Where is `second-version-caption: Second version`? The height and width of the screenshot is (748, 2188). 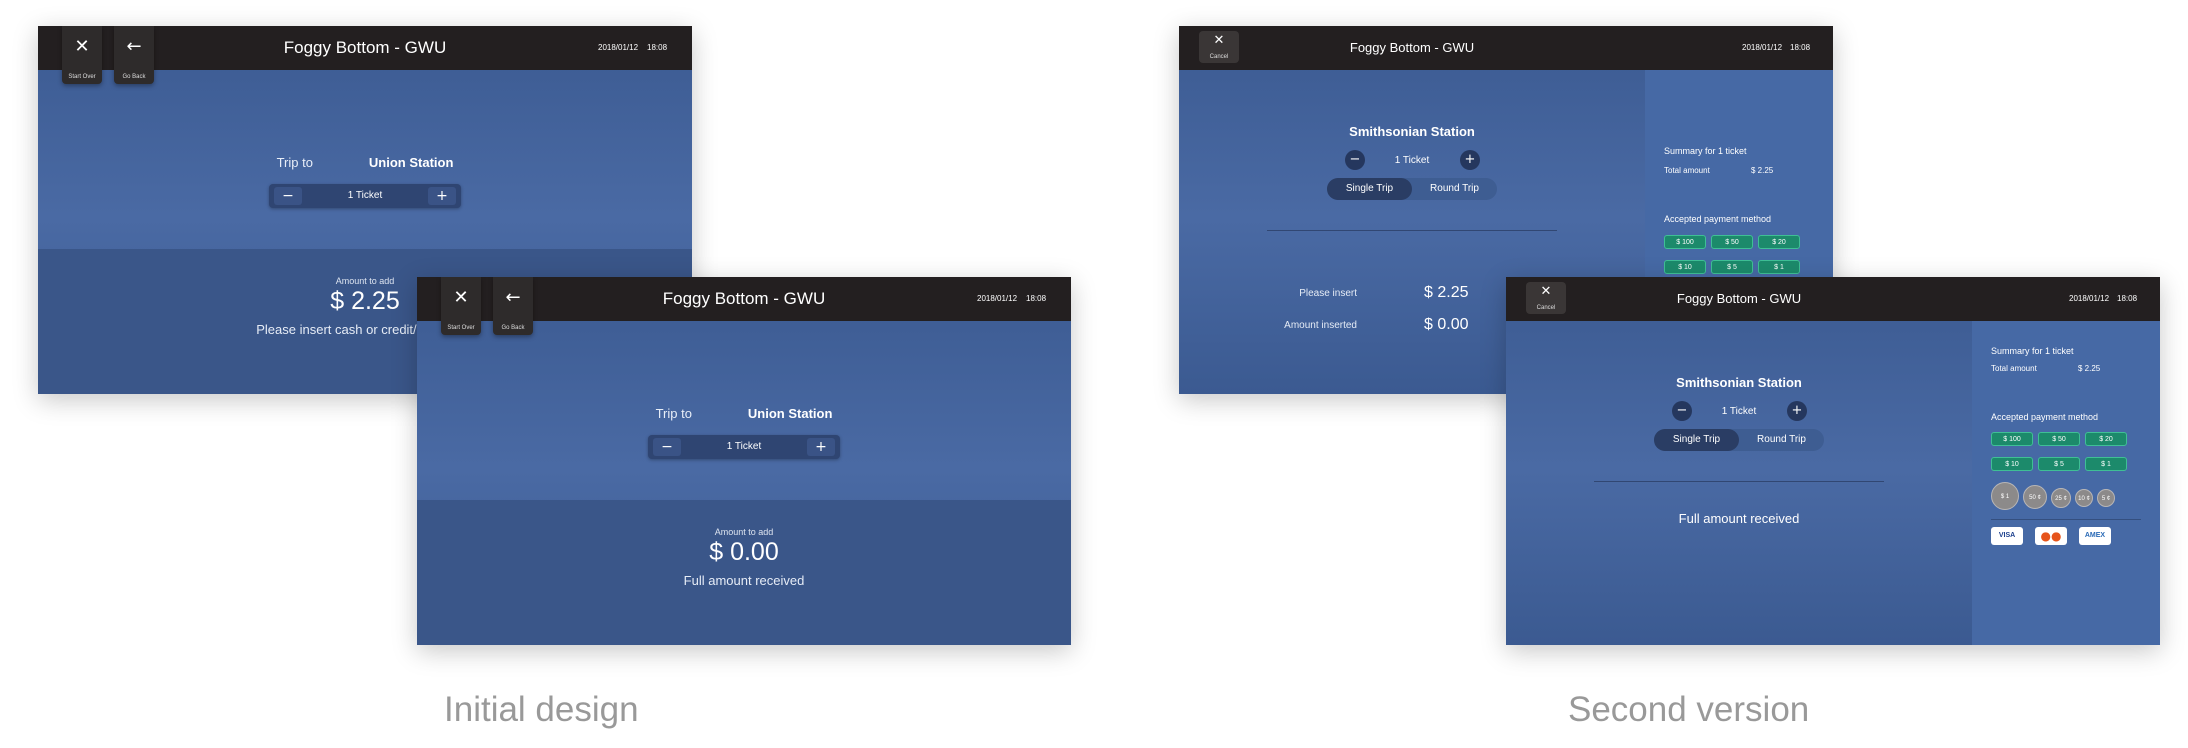
second-version-caption: Second version is located at coordinates (1689, 709).